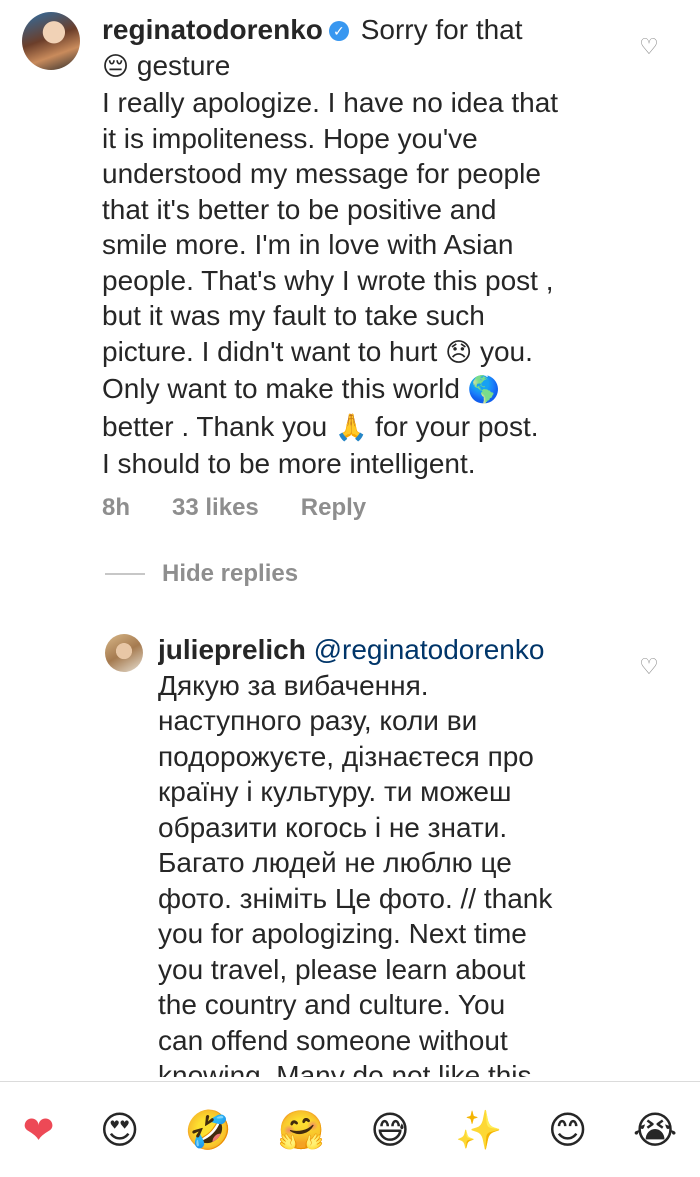 Image resolution: width=700 pixels, height=1177 pixels. I want to click on sparkles-emoji-icon: ✨, so click(478, 1130).